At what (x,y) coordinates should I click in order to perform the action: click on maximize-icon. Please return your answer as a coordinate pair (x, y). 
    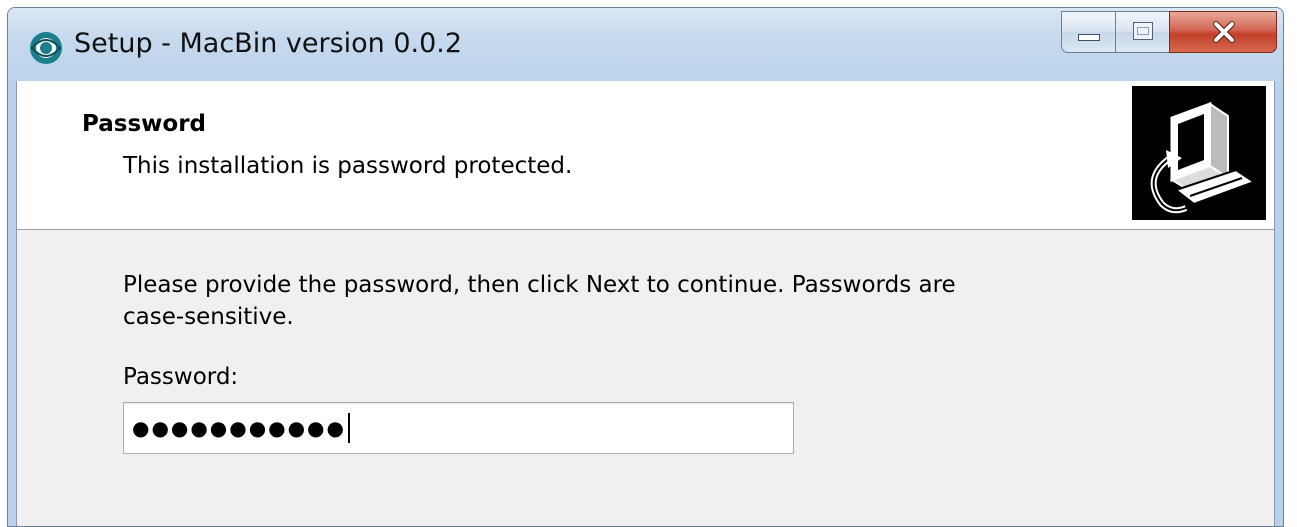
    Looking at the image, I should click on (1143, 31).